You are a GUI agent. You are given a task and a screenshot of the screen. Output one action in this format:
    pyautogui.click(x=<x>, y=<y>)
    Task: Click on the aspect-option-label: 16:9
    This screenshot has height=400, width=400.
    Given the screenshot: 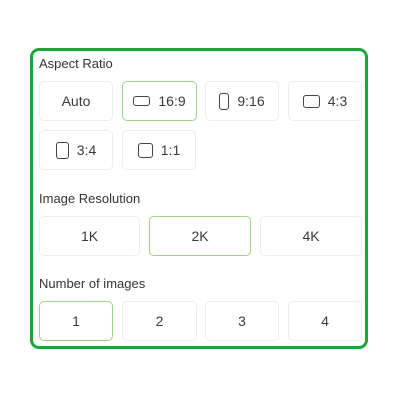 What is the action you would take?
    pyautogui.click(x=172, y=101)
    